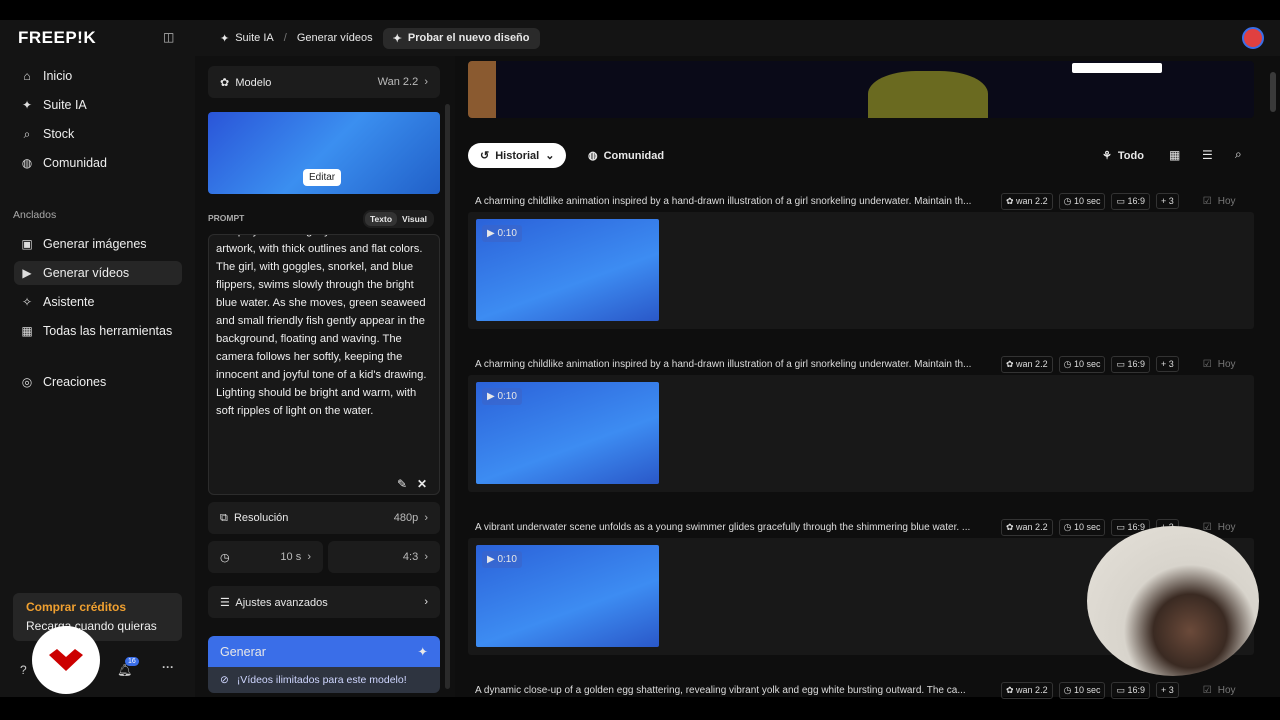 The image size is (1280, 720). What do you see at coordinates (1174, 155) in the screenshot?
I see `grid-view-icon: ▦` at bounding box center [1174, 155].